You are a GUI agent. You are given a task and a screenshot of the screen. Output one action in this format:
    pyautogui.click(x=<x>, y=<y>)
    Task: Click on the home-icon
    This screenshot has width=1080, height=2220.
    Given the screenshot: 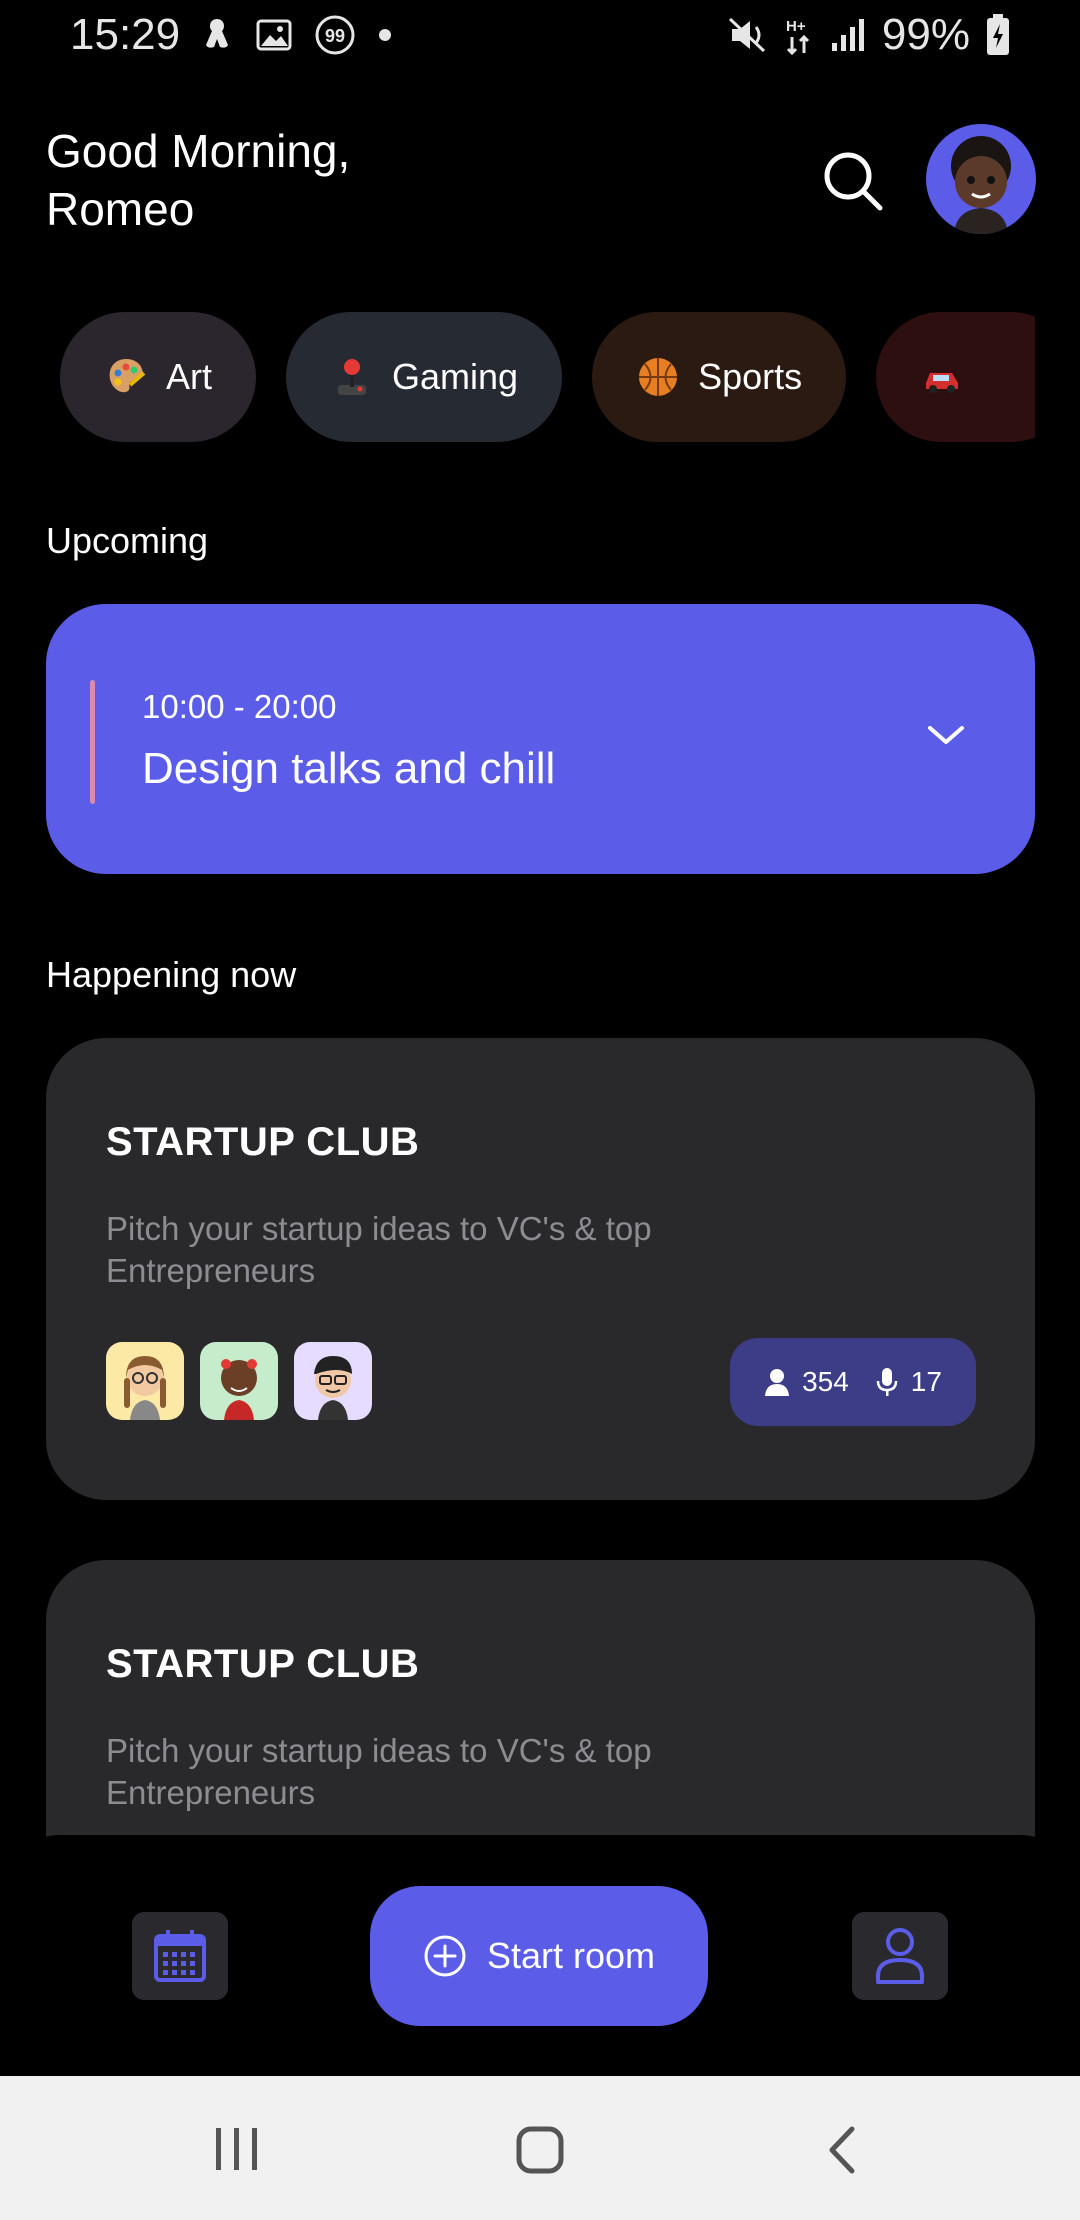 What is the action you would take?
    pyautogui.click(x=540, y=2150)
    